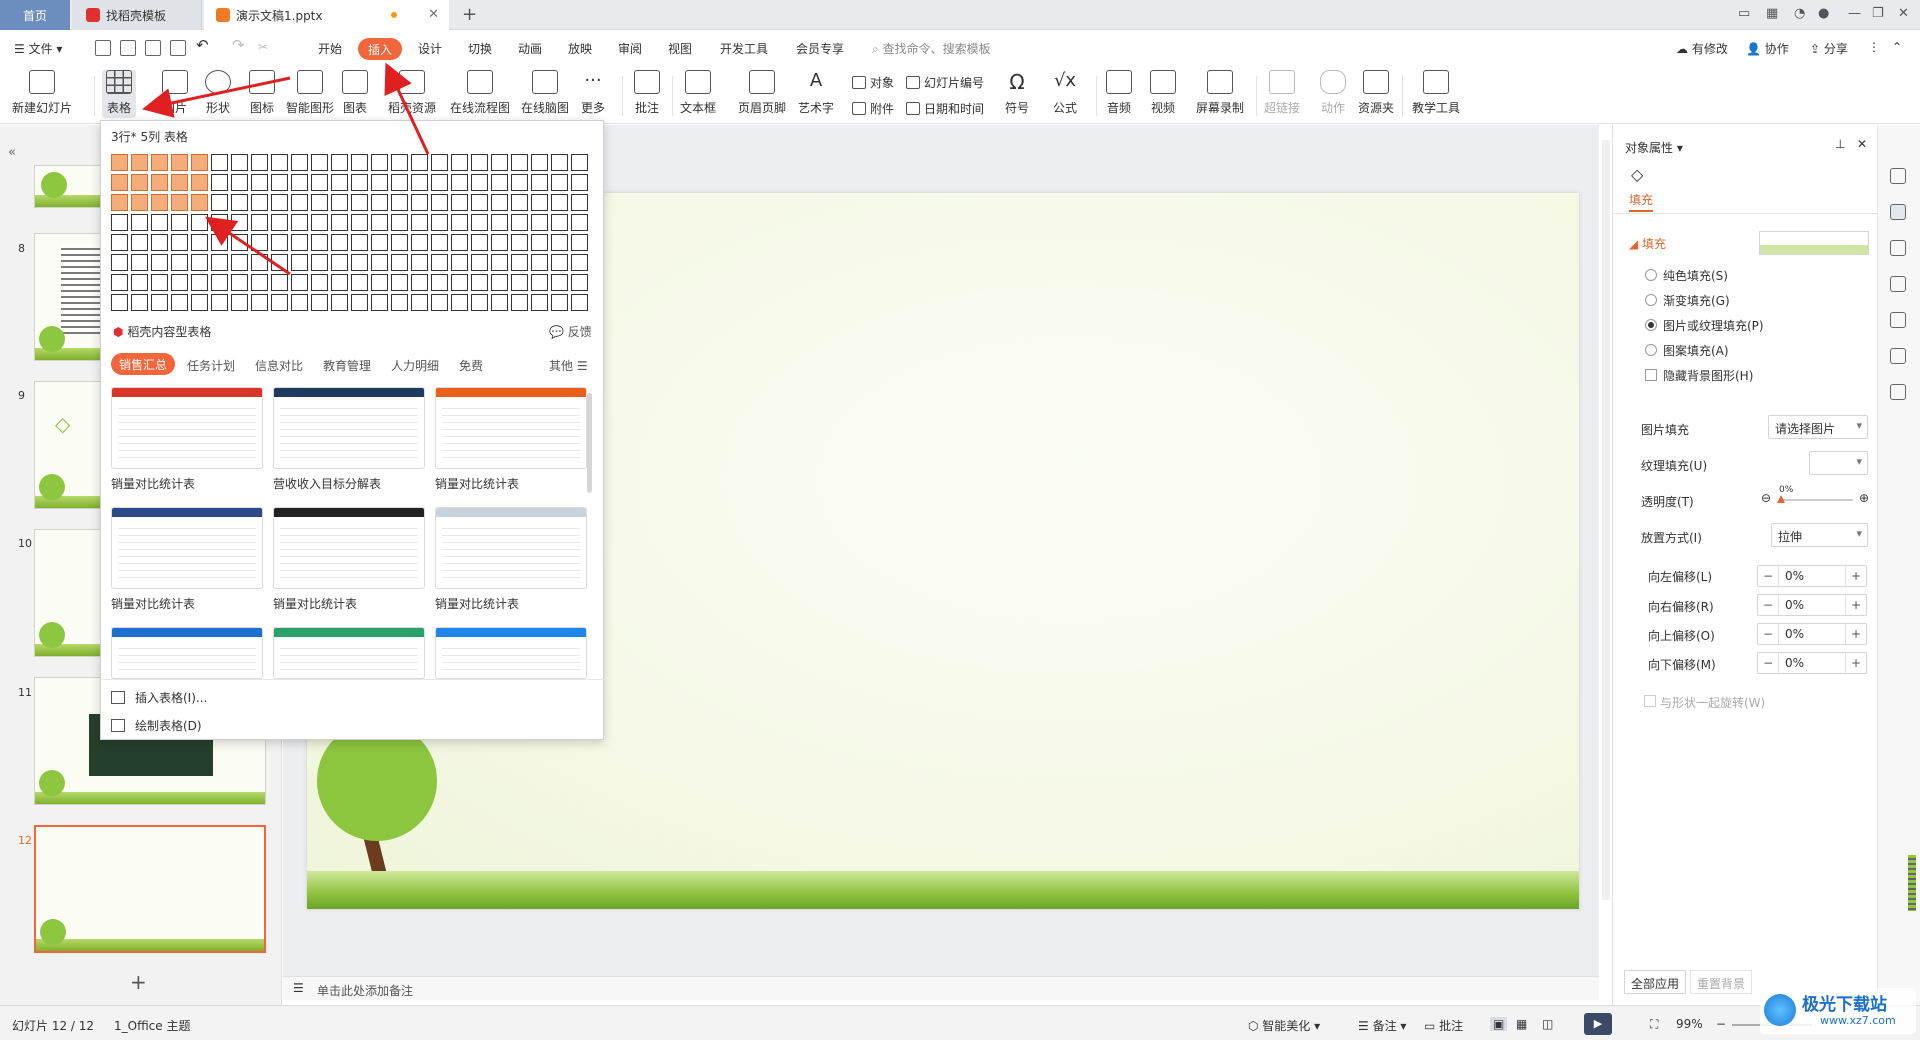 This screenshot has width=1920, height=1040. I want to click on pin-tool-icon, so click(1898, 176).